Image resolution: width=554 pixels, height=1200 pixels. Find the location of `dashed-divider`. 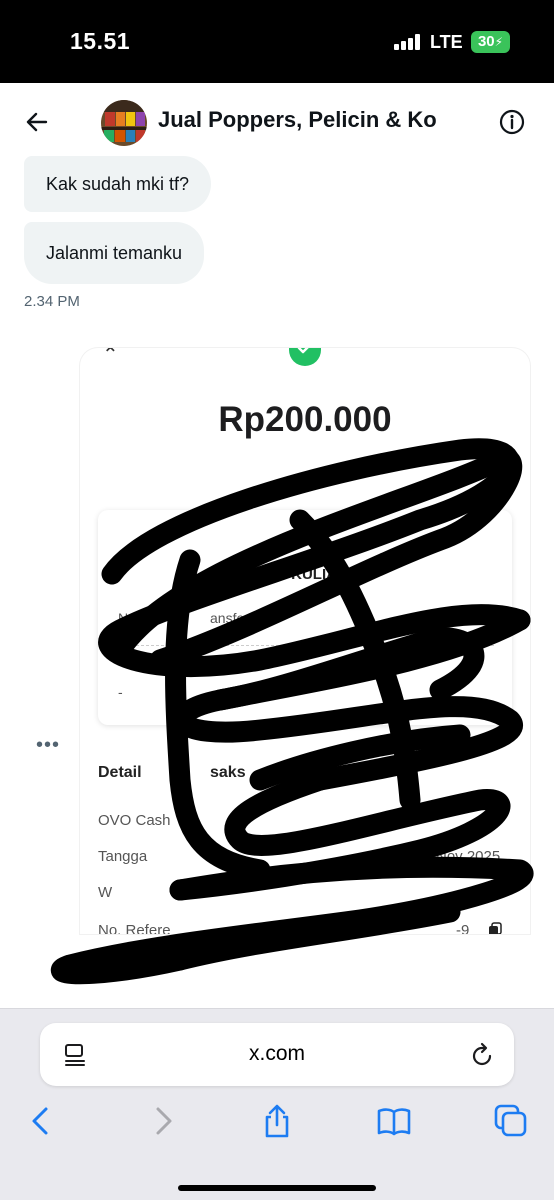

dashed-divider is located at coordinates (305, 645).